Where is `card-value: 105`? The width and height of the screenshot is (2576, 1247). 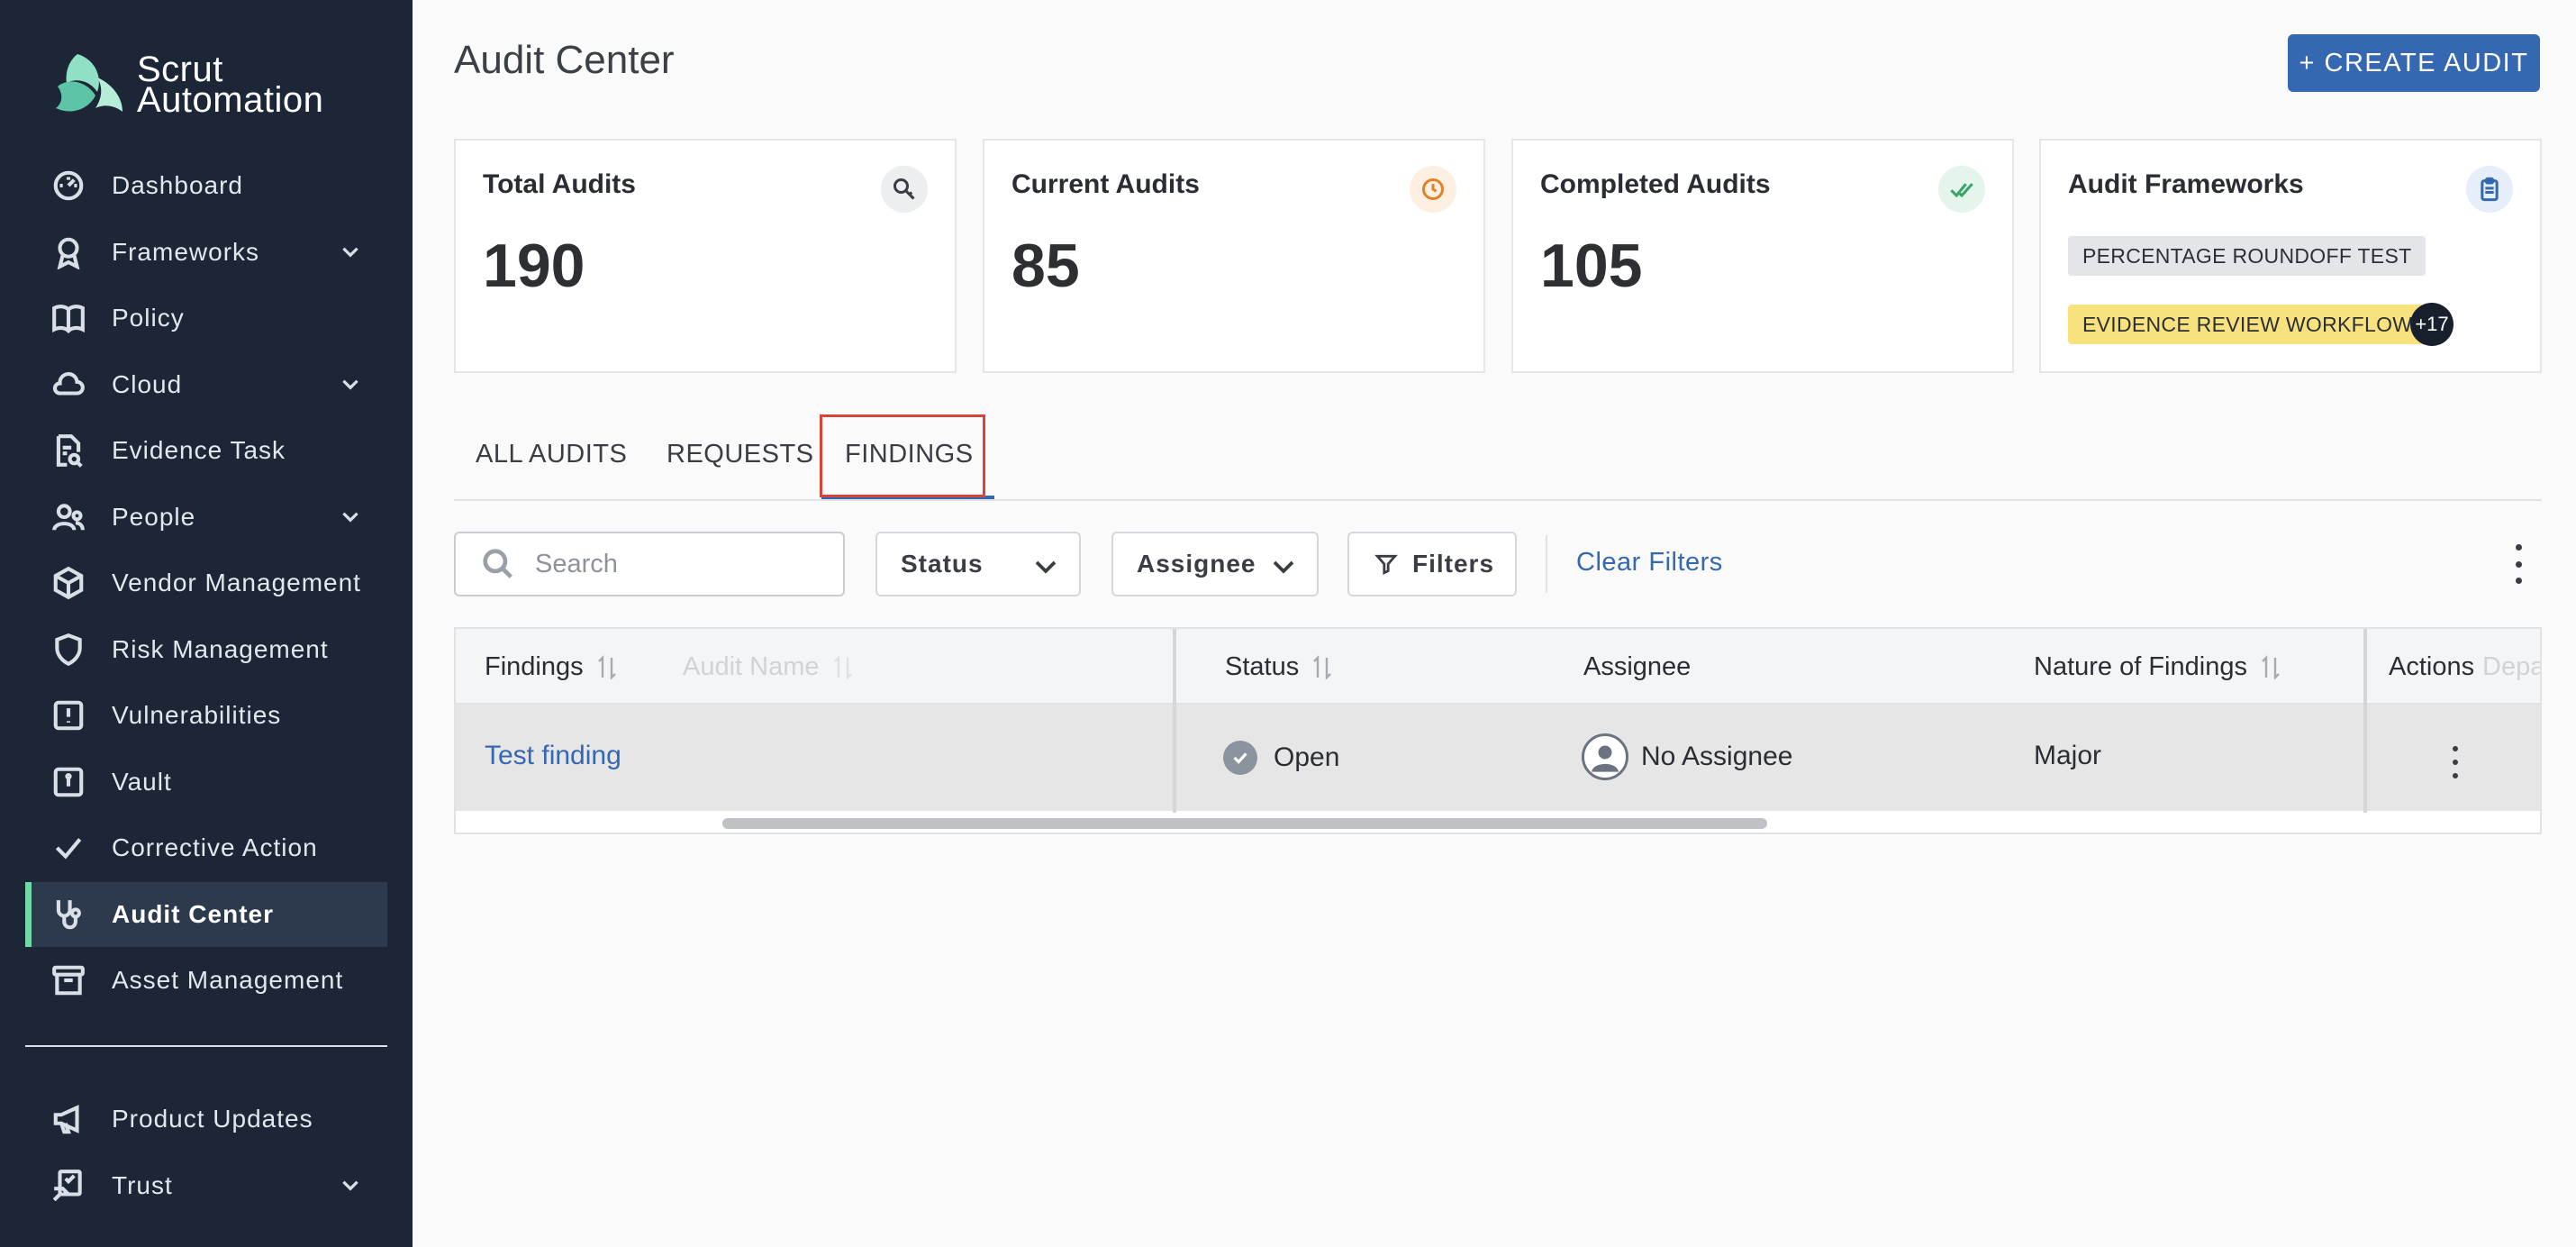 card-value: 105 is located at coordinates (1591, 266).